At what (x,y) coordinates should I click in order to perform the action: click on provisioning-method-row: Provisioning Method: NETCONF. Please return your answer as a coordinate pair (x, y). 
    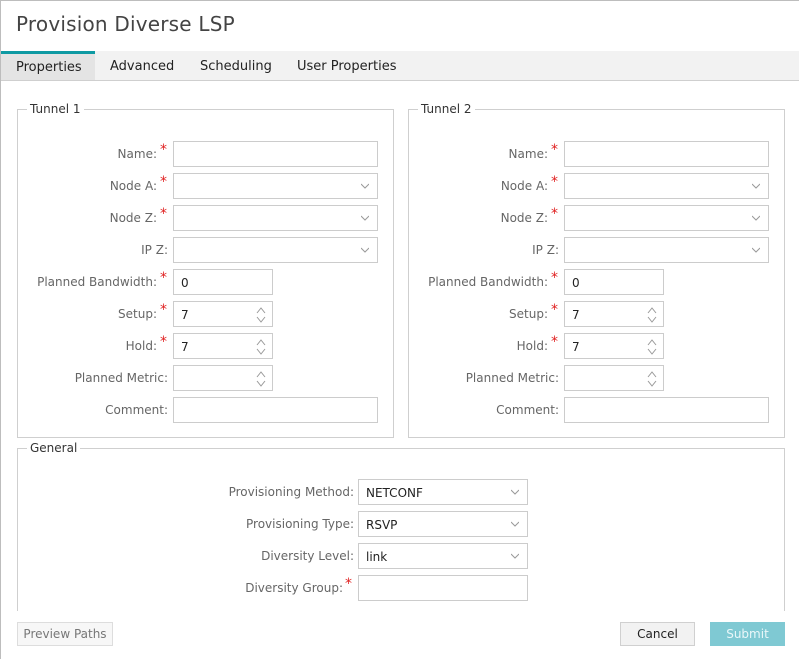
    Looking at the image, I should click on (400, 492).